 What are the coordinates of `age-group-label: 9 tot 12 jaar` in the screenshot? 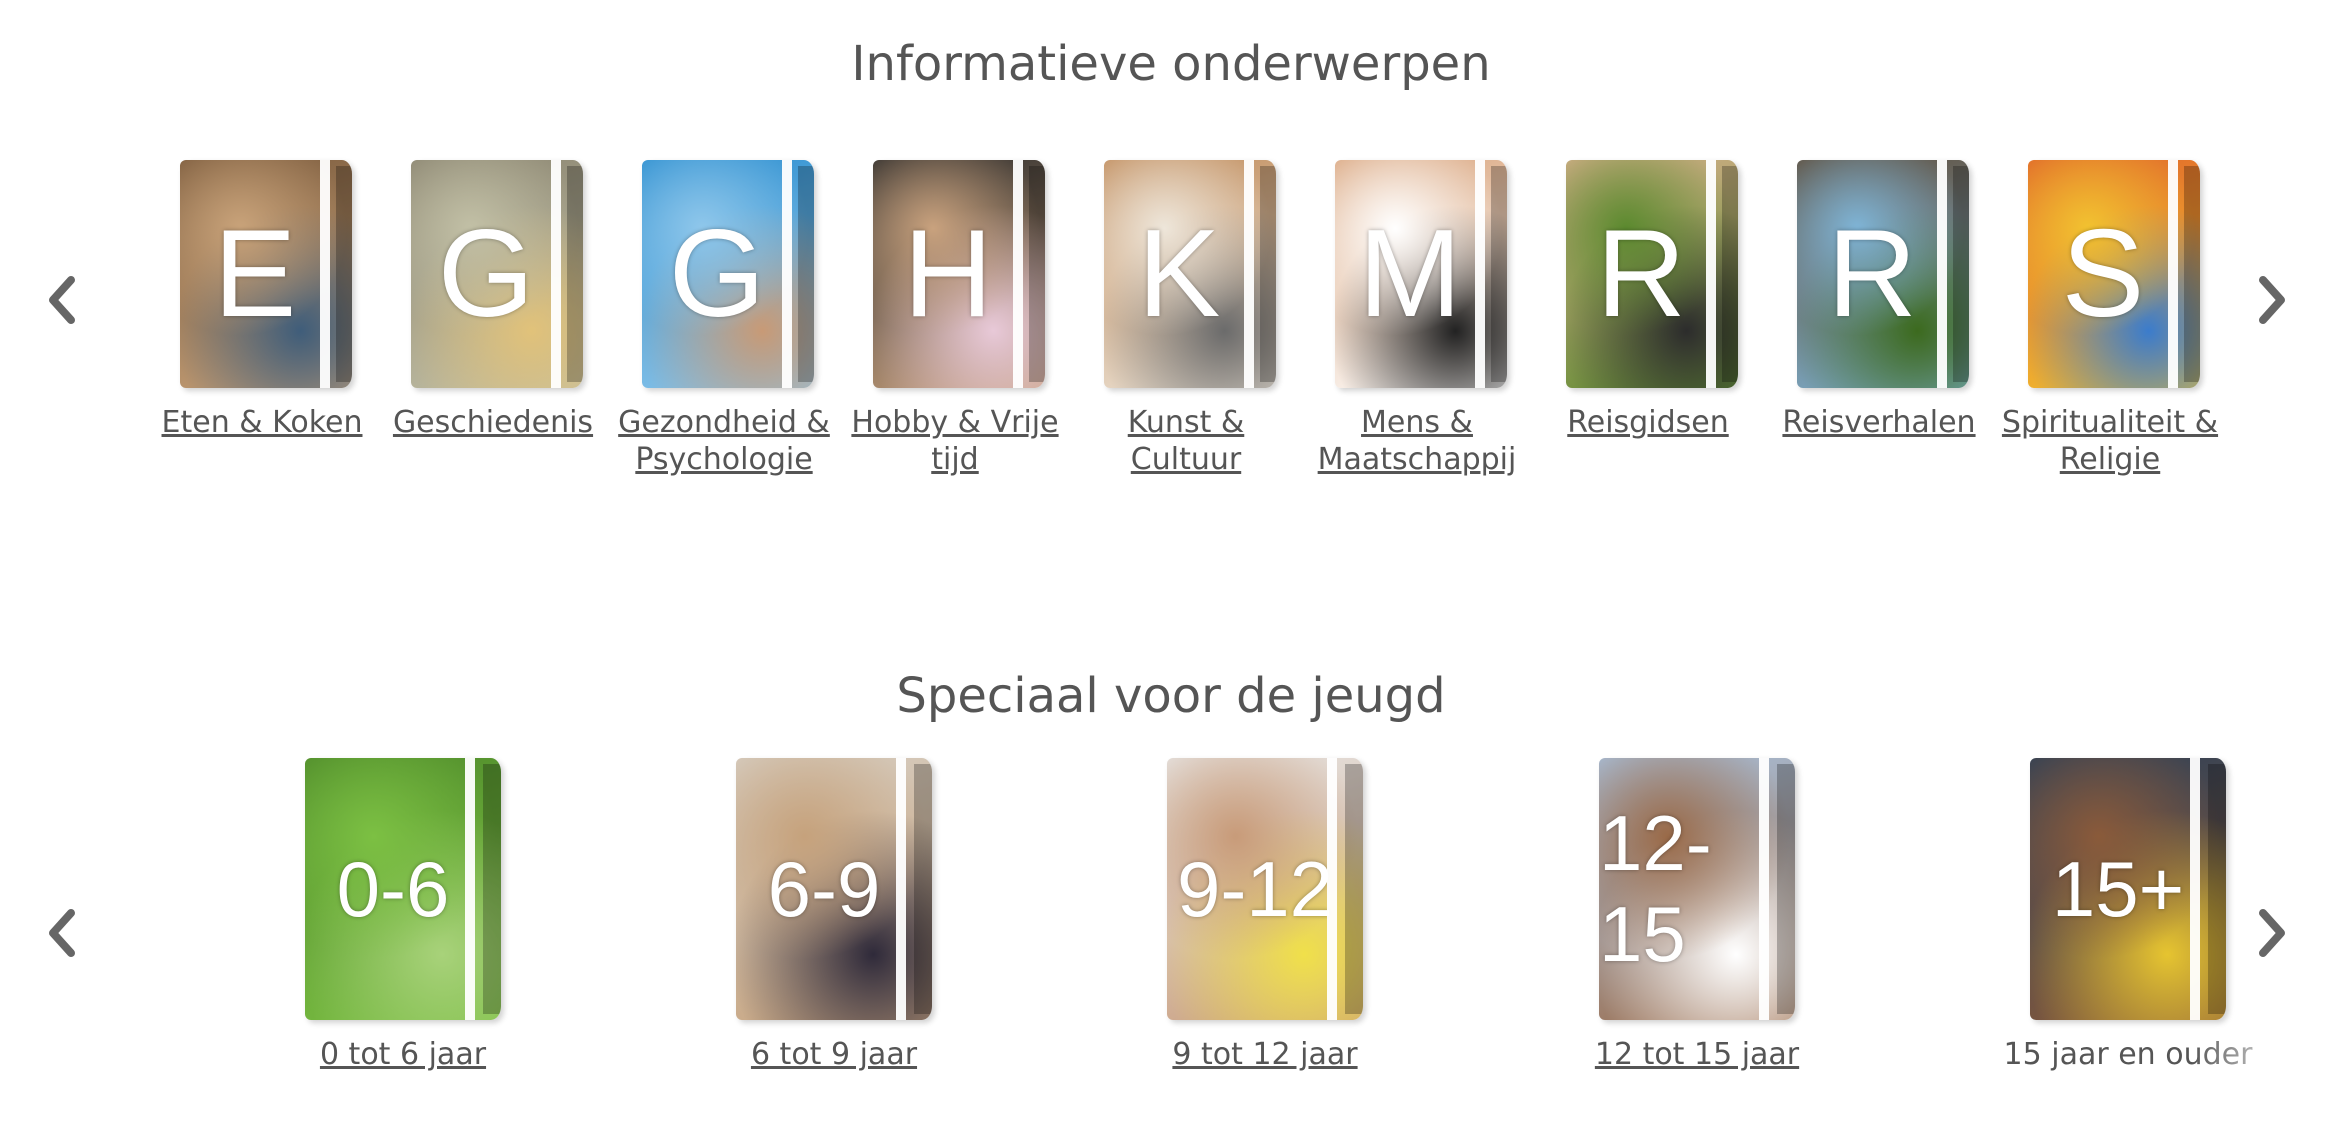 It's located at (1265, 1054).